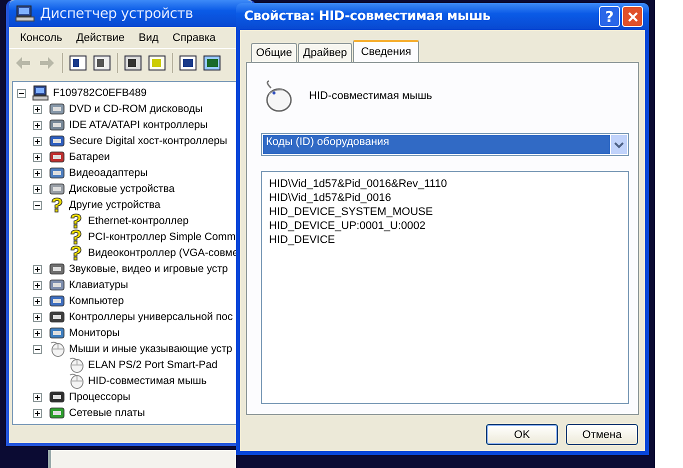 This screenshot has width=683, height=468. Describe the element at coordinates (162, 237) in the screenshot. I see `tree-item: PCI-контроллер Simple Comm` at that location.